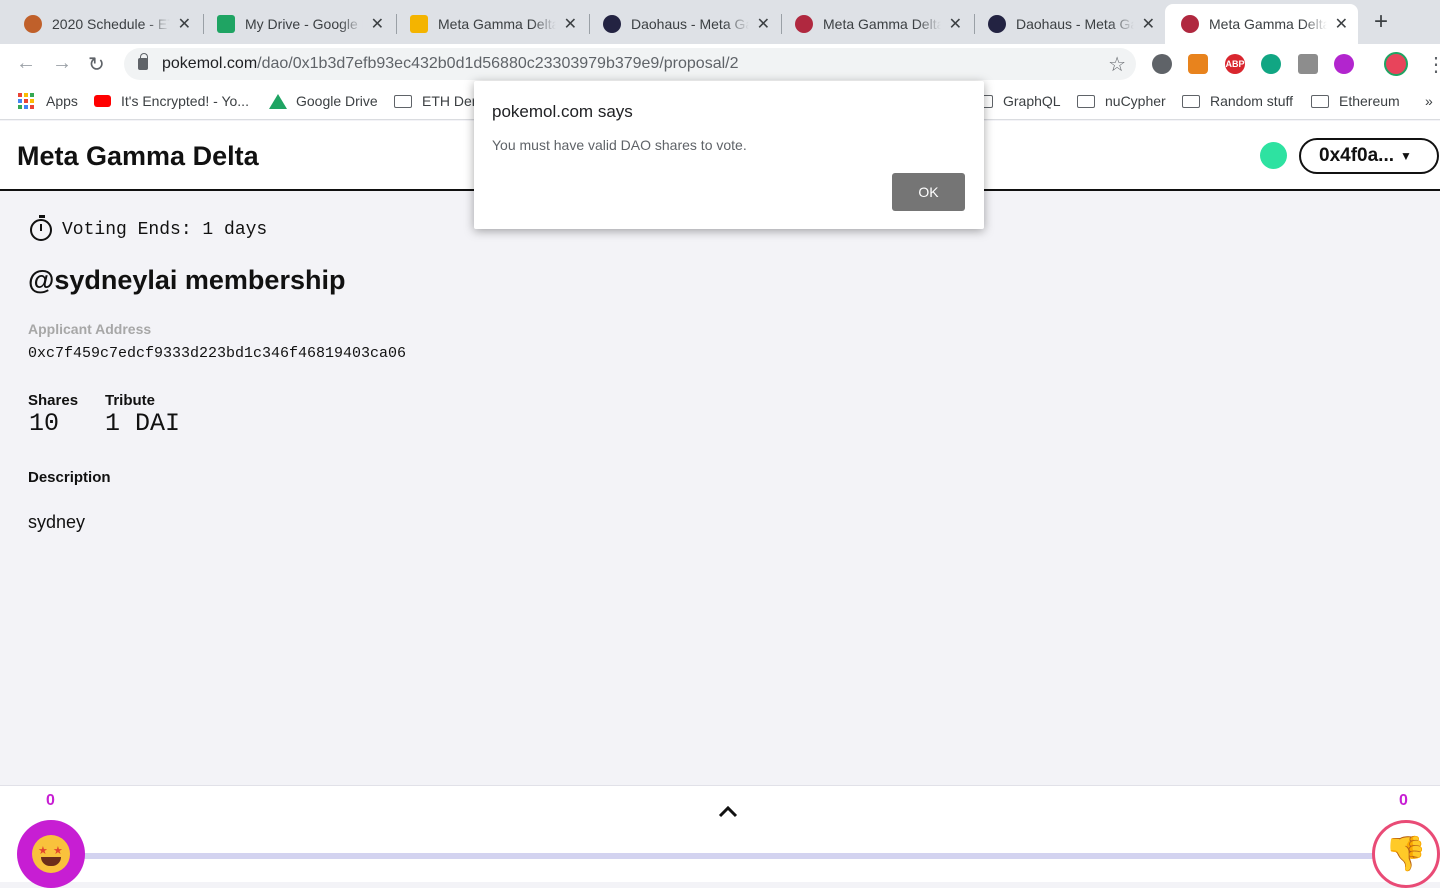 This screenshot has height=888, width=1440. I want to click on vote-yes-button: ★ ★, so click(51, 854).